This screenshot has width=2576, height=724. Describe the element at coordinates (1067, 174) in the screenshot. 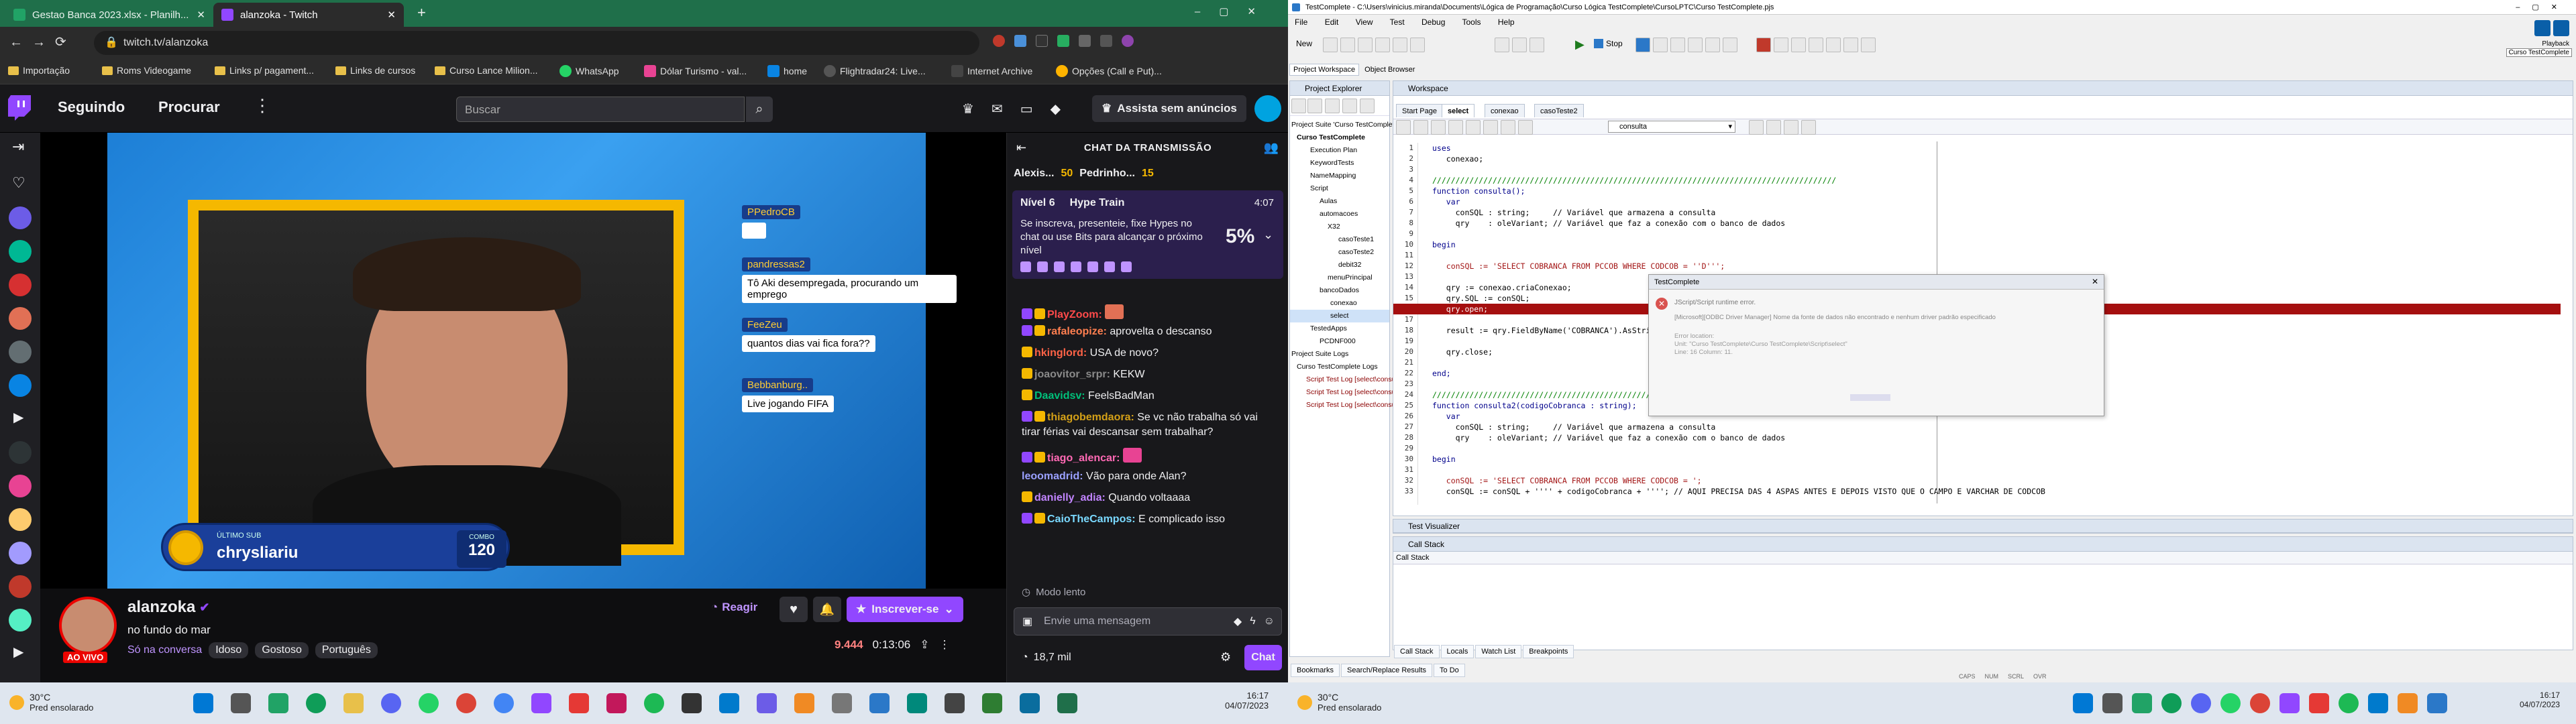

I see `leaderboard-entry: 50` at that location.